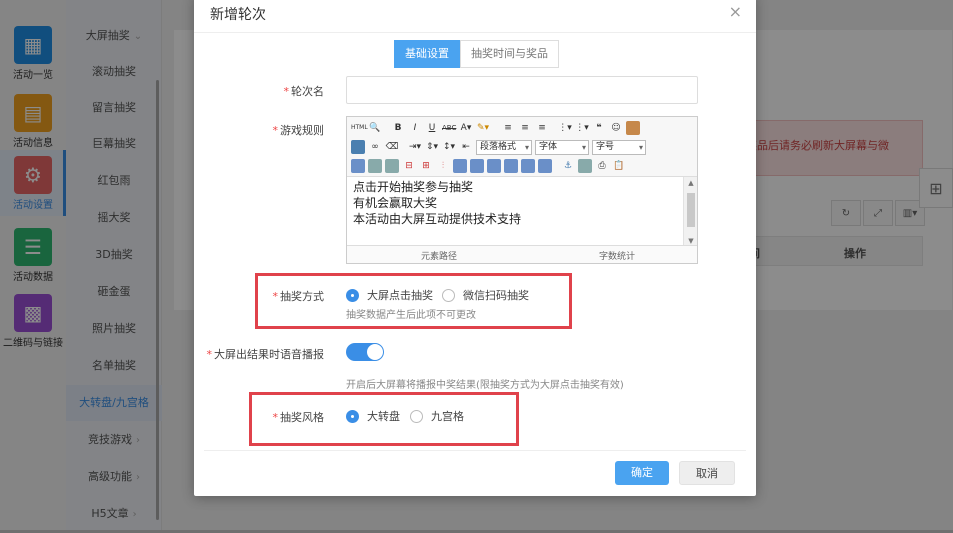  Describe the element at coordinates (619, 147) in the screenshot. I see `font-size-select: 字号` at that location.